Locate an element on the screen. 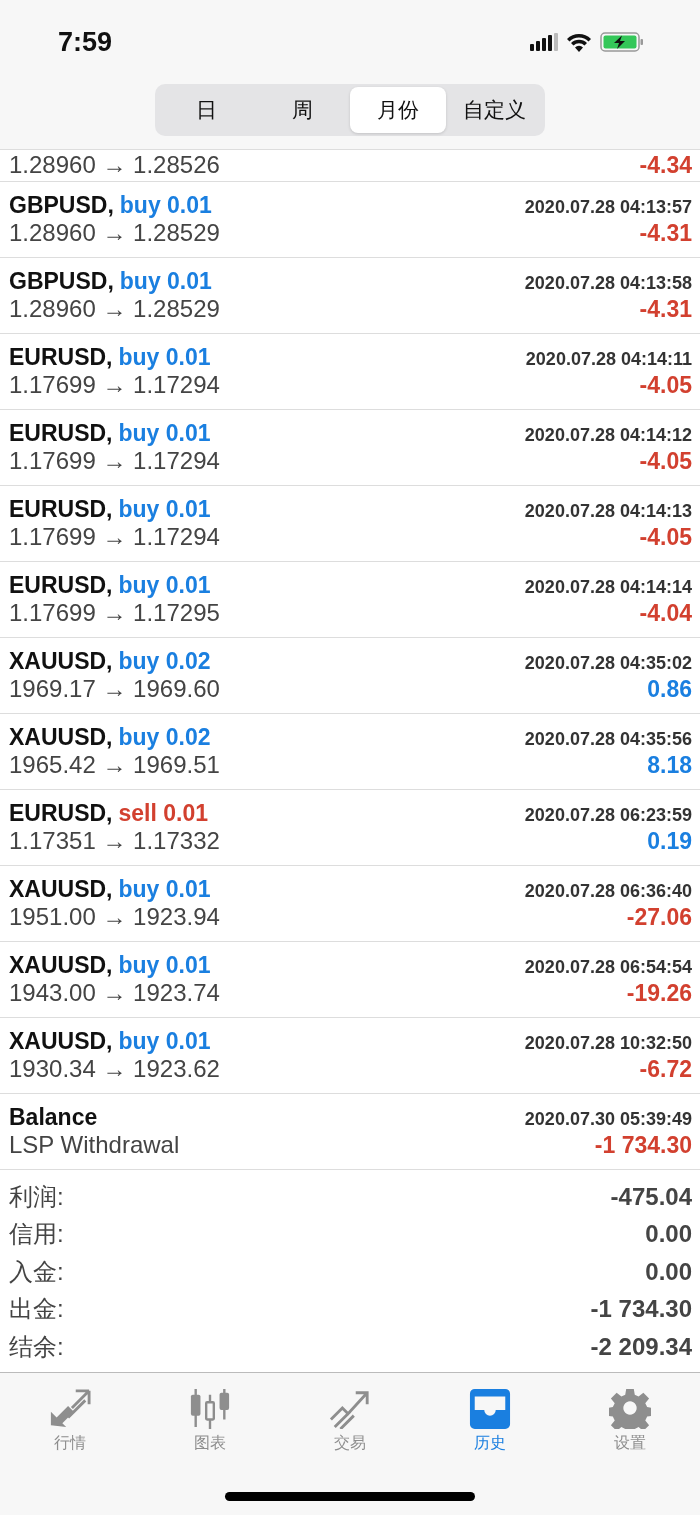 The width and height of the screenshot is (700, 1515). deal-time: 2020.07.28 06:54:54 is located at coordinates (608, 967).